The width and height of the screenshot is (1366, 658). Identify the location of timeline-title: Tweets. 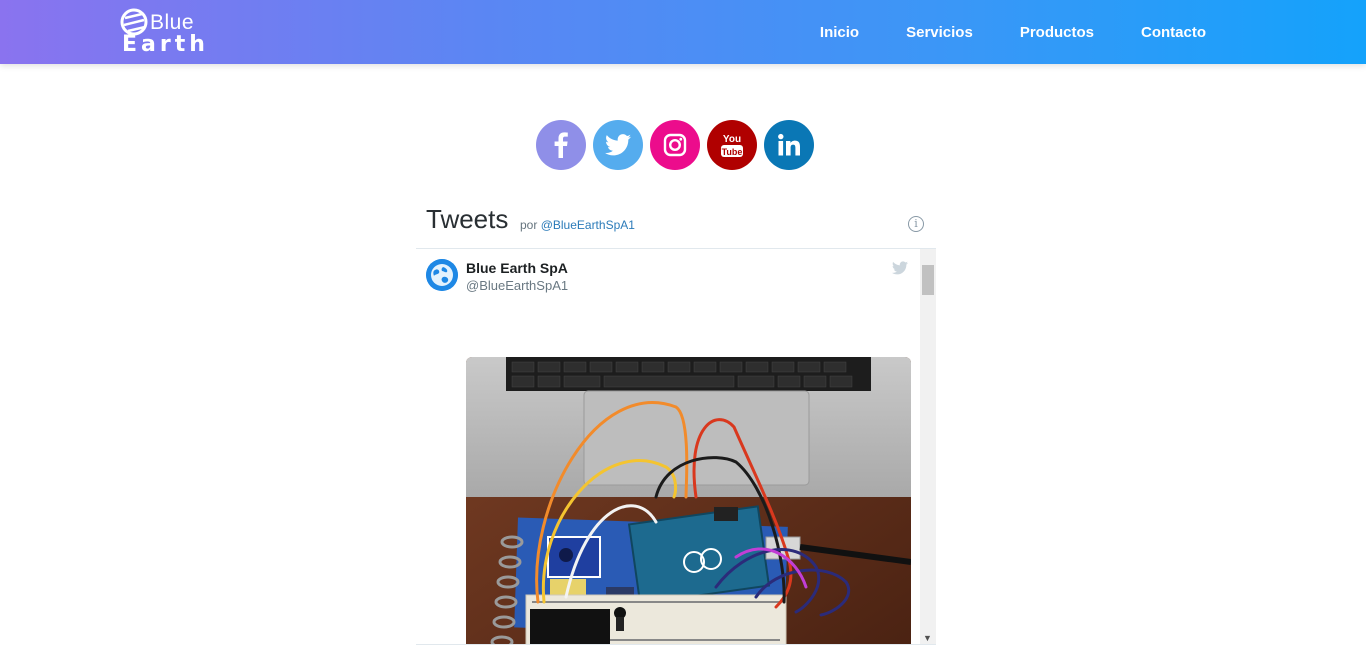
(467, 219).